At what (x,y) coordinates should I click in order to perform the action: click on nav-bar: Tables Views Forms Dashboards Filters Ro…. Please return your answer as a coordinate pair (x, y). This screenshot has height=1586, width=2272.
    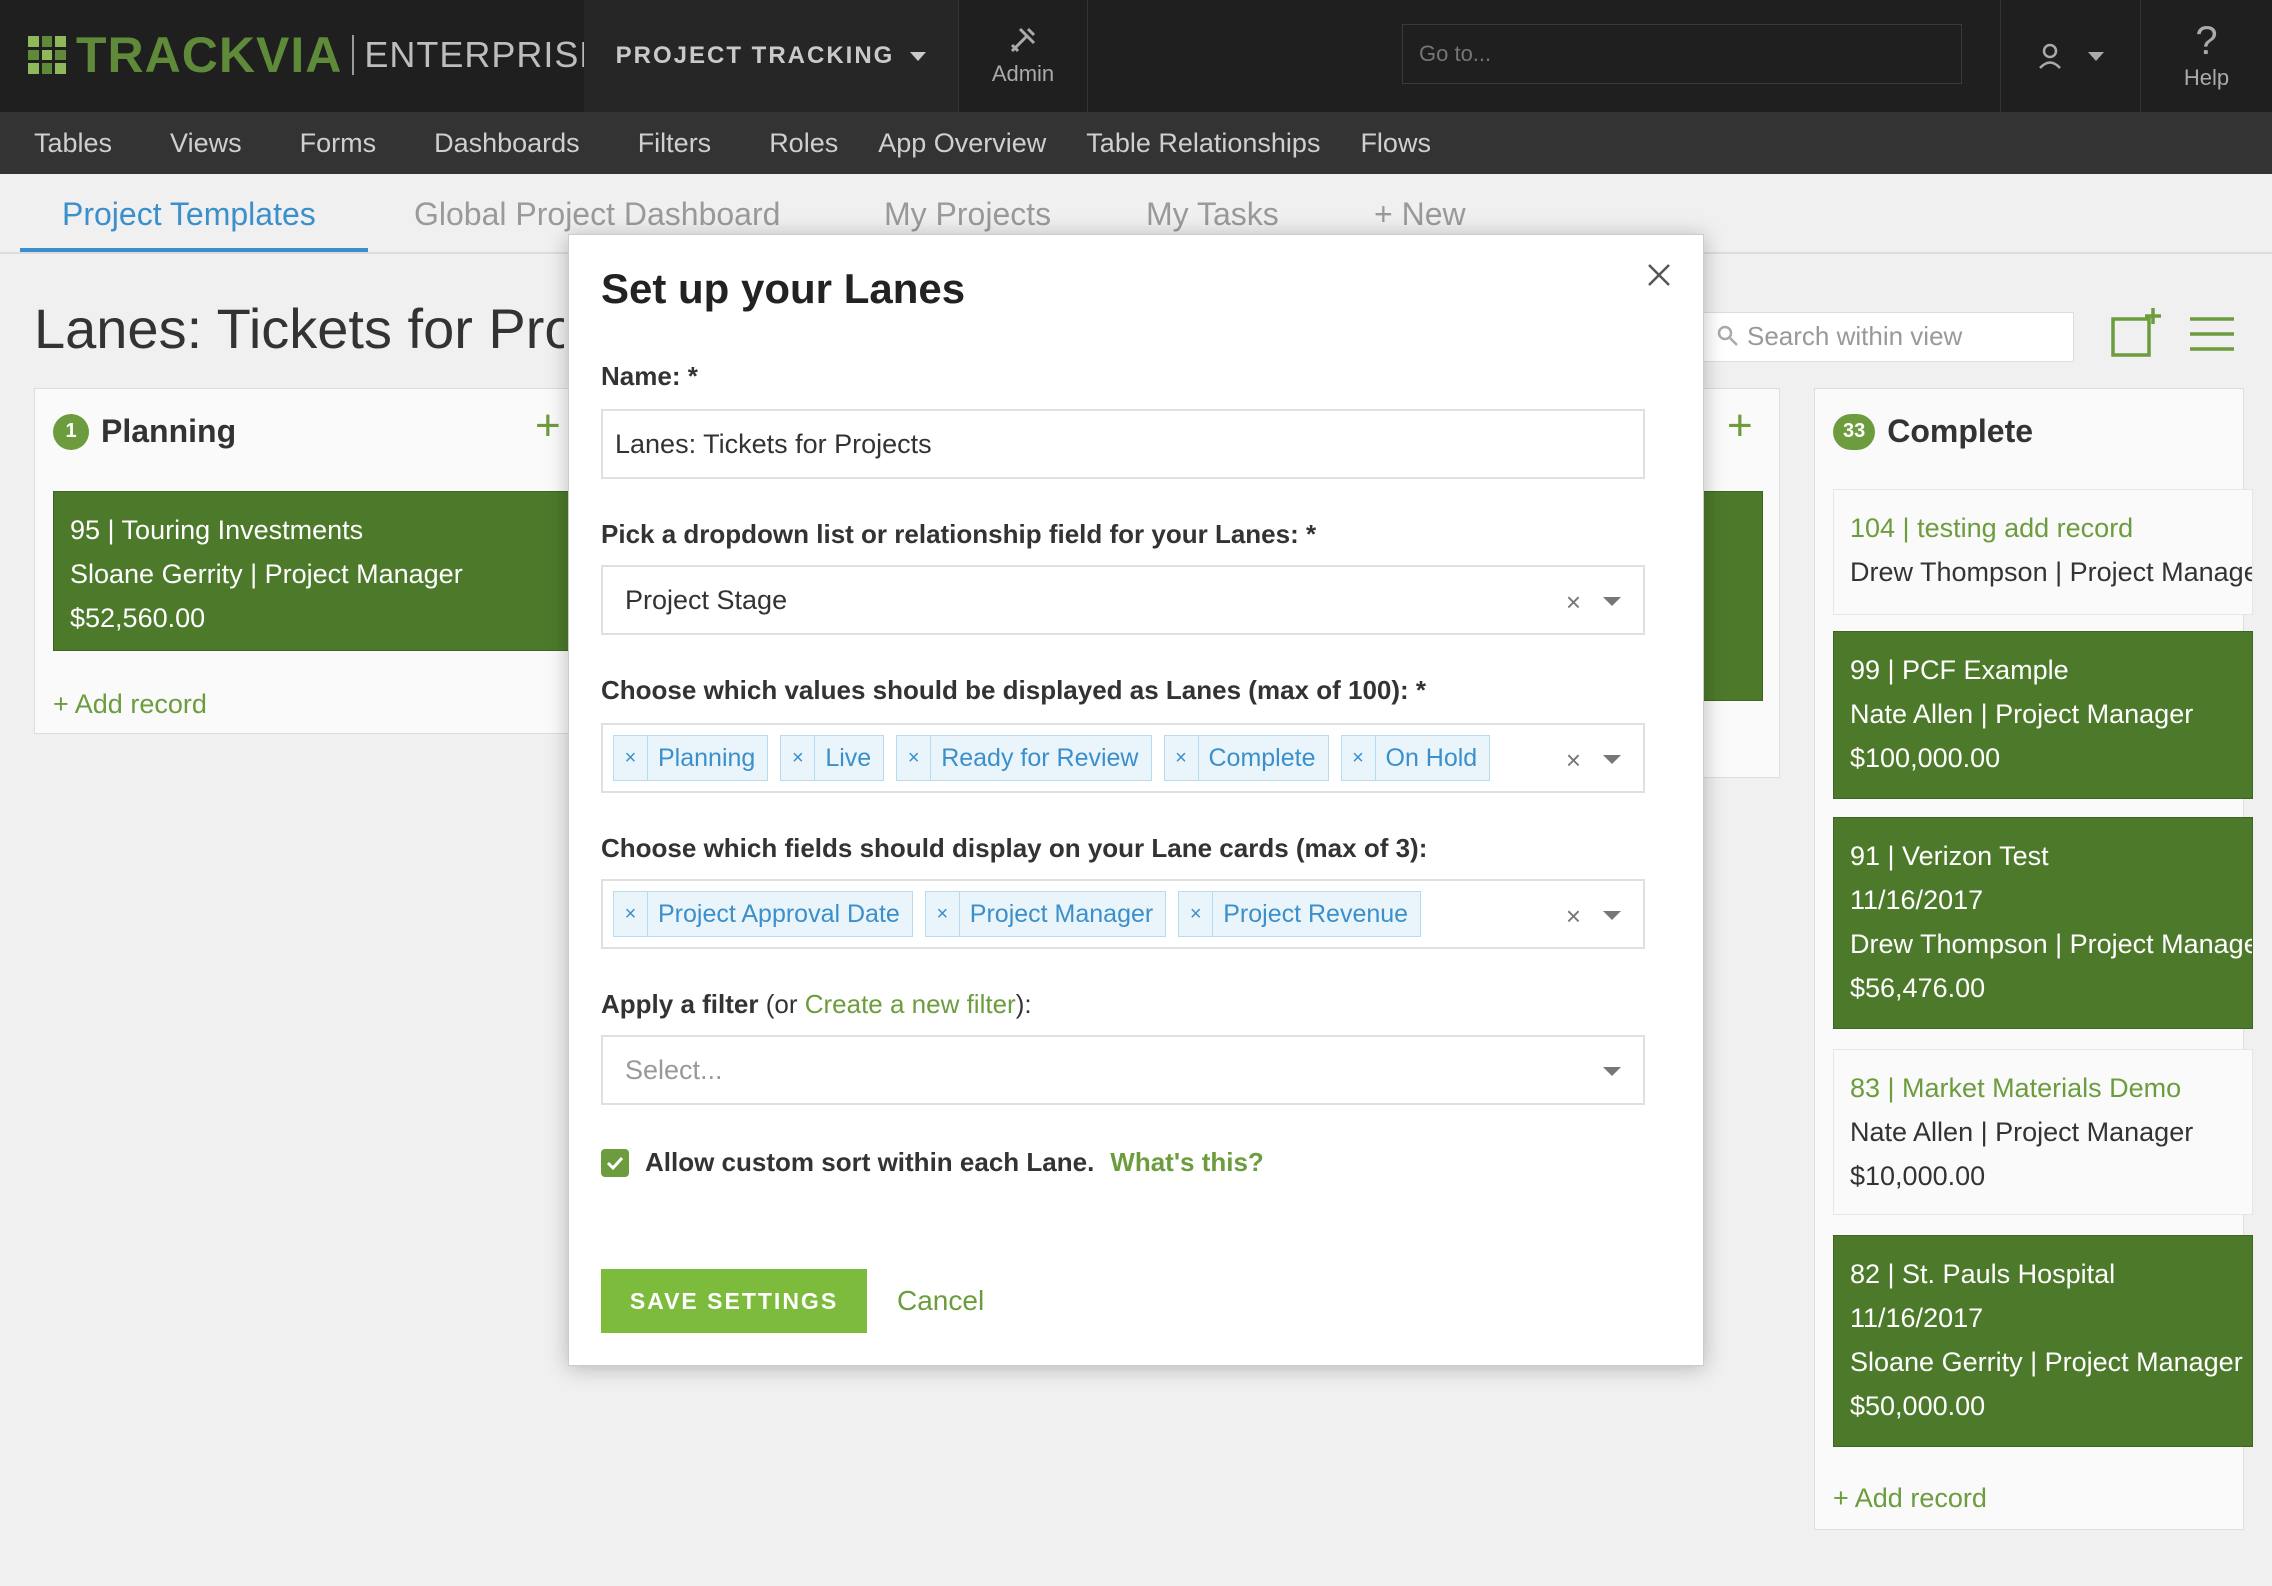
    Looking at the image, I should click on (1136, 143).